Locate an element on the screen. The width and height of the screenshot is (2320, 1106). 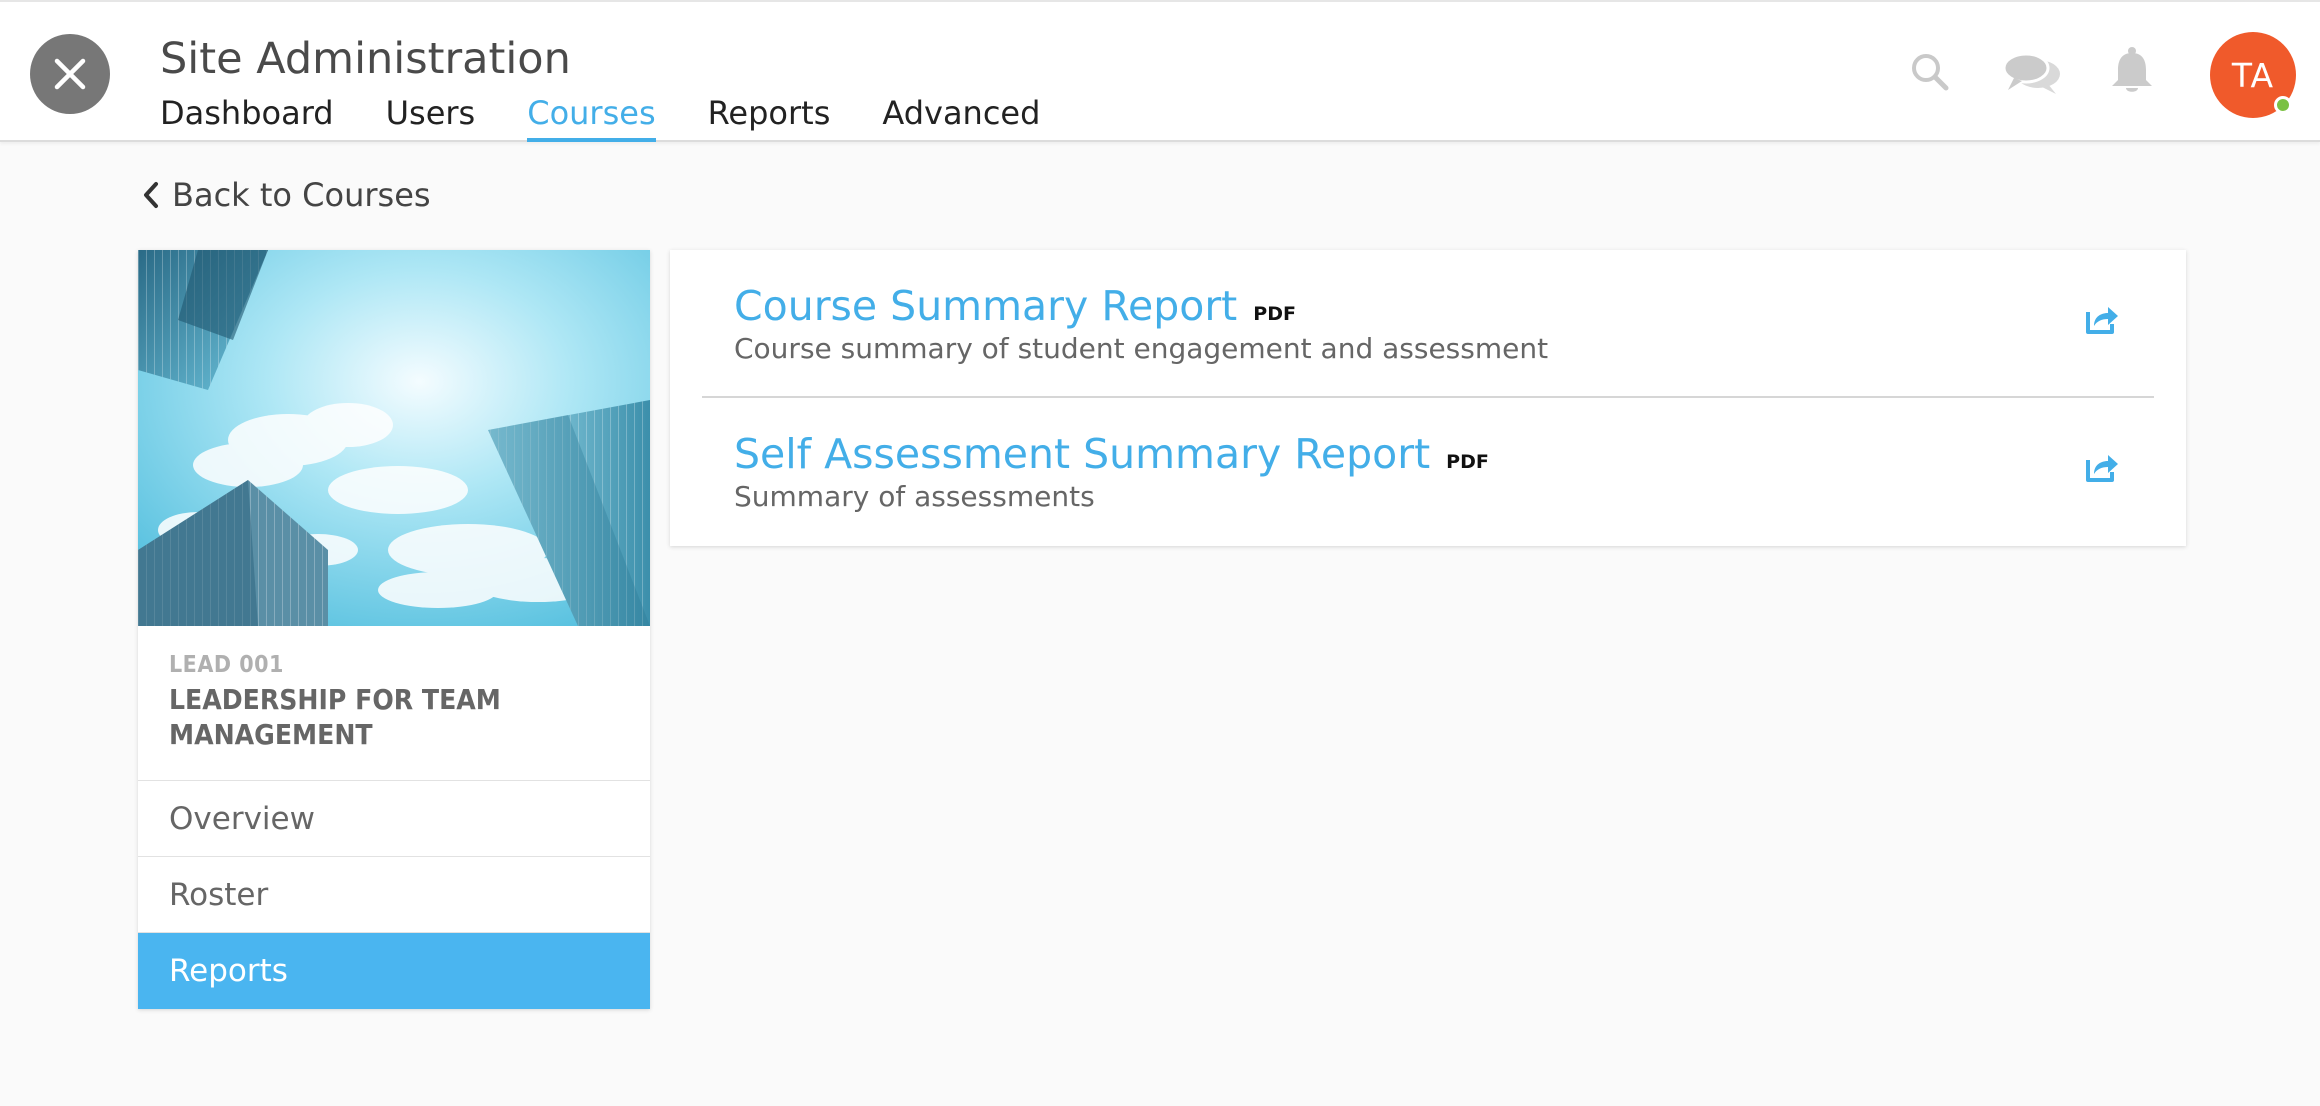
notifications-button is located at coordinates (2132, 73).